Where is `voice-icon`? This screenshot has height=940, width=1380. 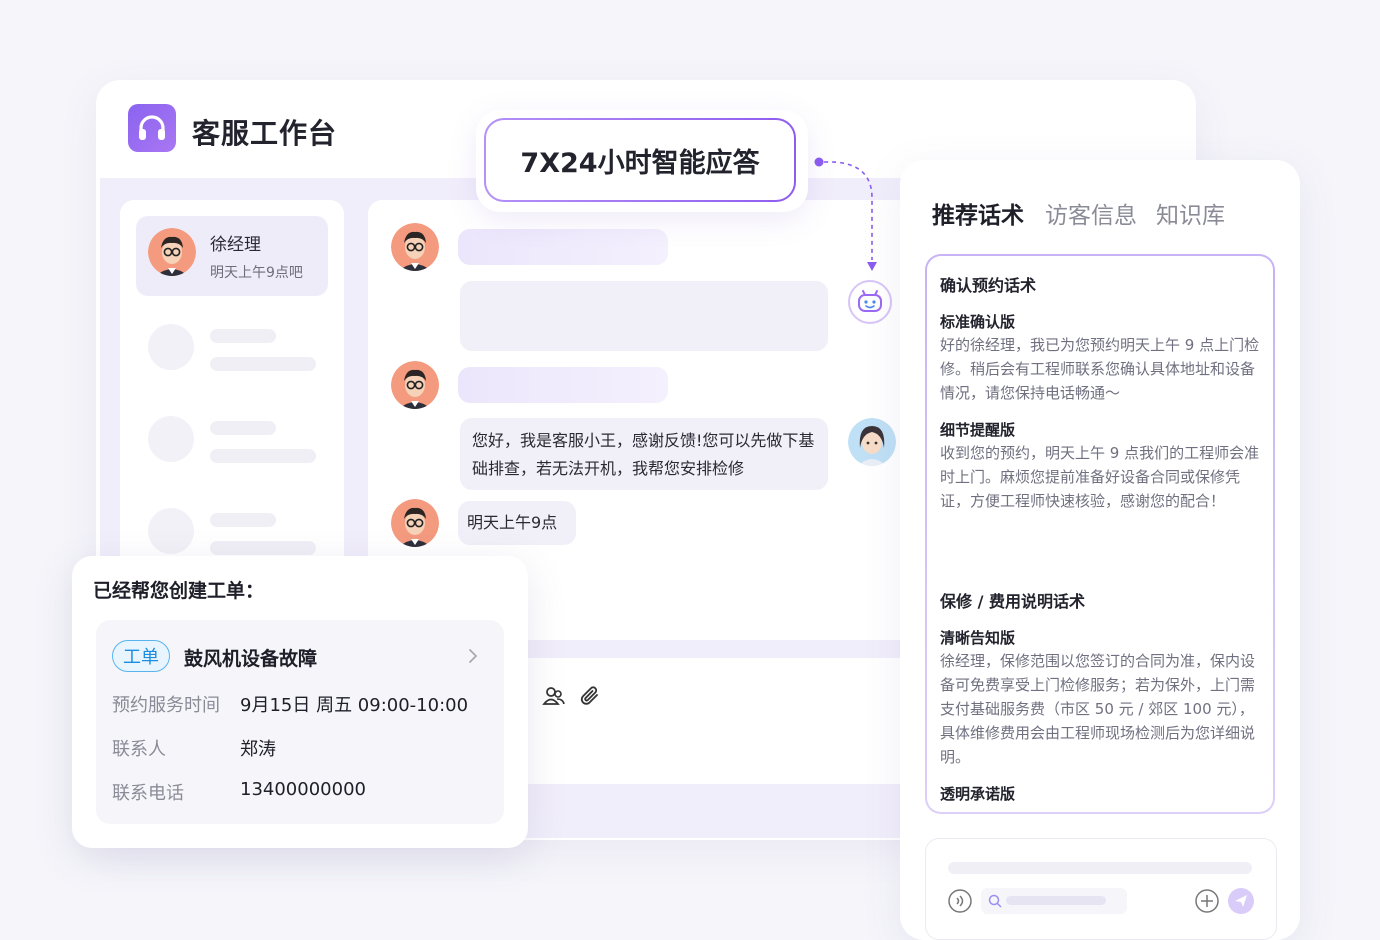 voice-icon is located at coordinates (960, 901).